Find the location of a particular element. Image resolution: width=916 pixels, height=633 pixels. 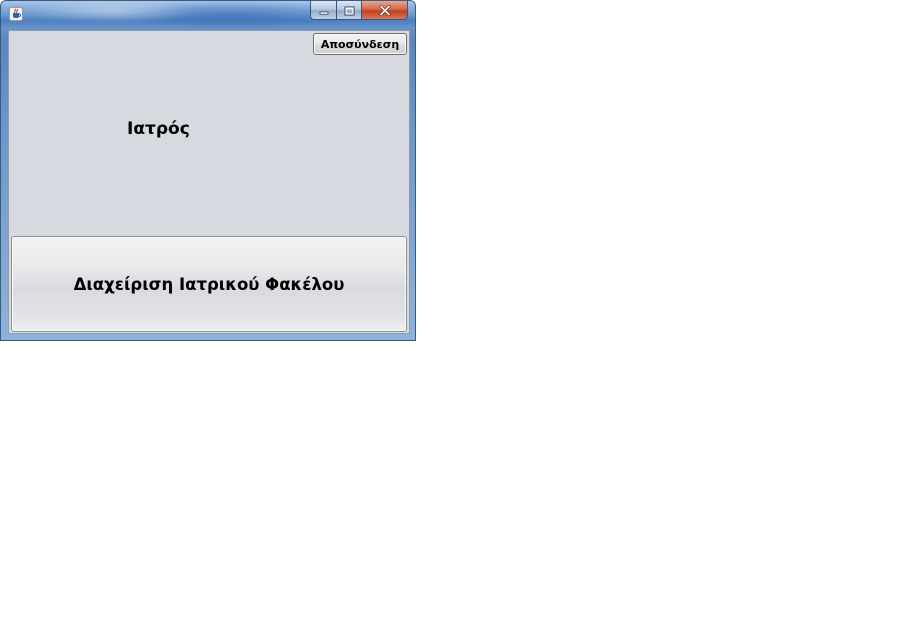

maximize-icon is located at coordinates (349, 10).